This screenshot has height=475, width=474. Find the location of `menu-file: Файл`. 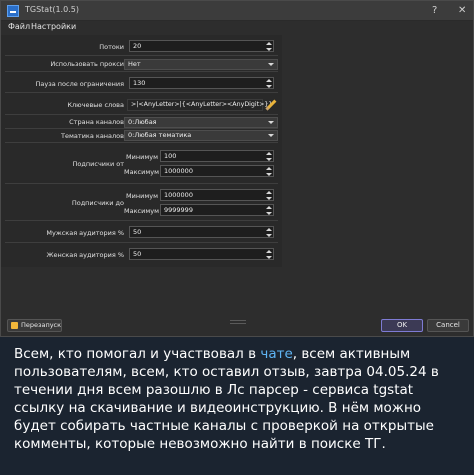

menu-file: Файл is located at coordinates (19, 26).